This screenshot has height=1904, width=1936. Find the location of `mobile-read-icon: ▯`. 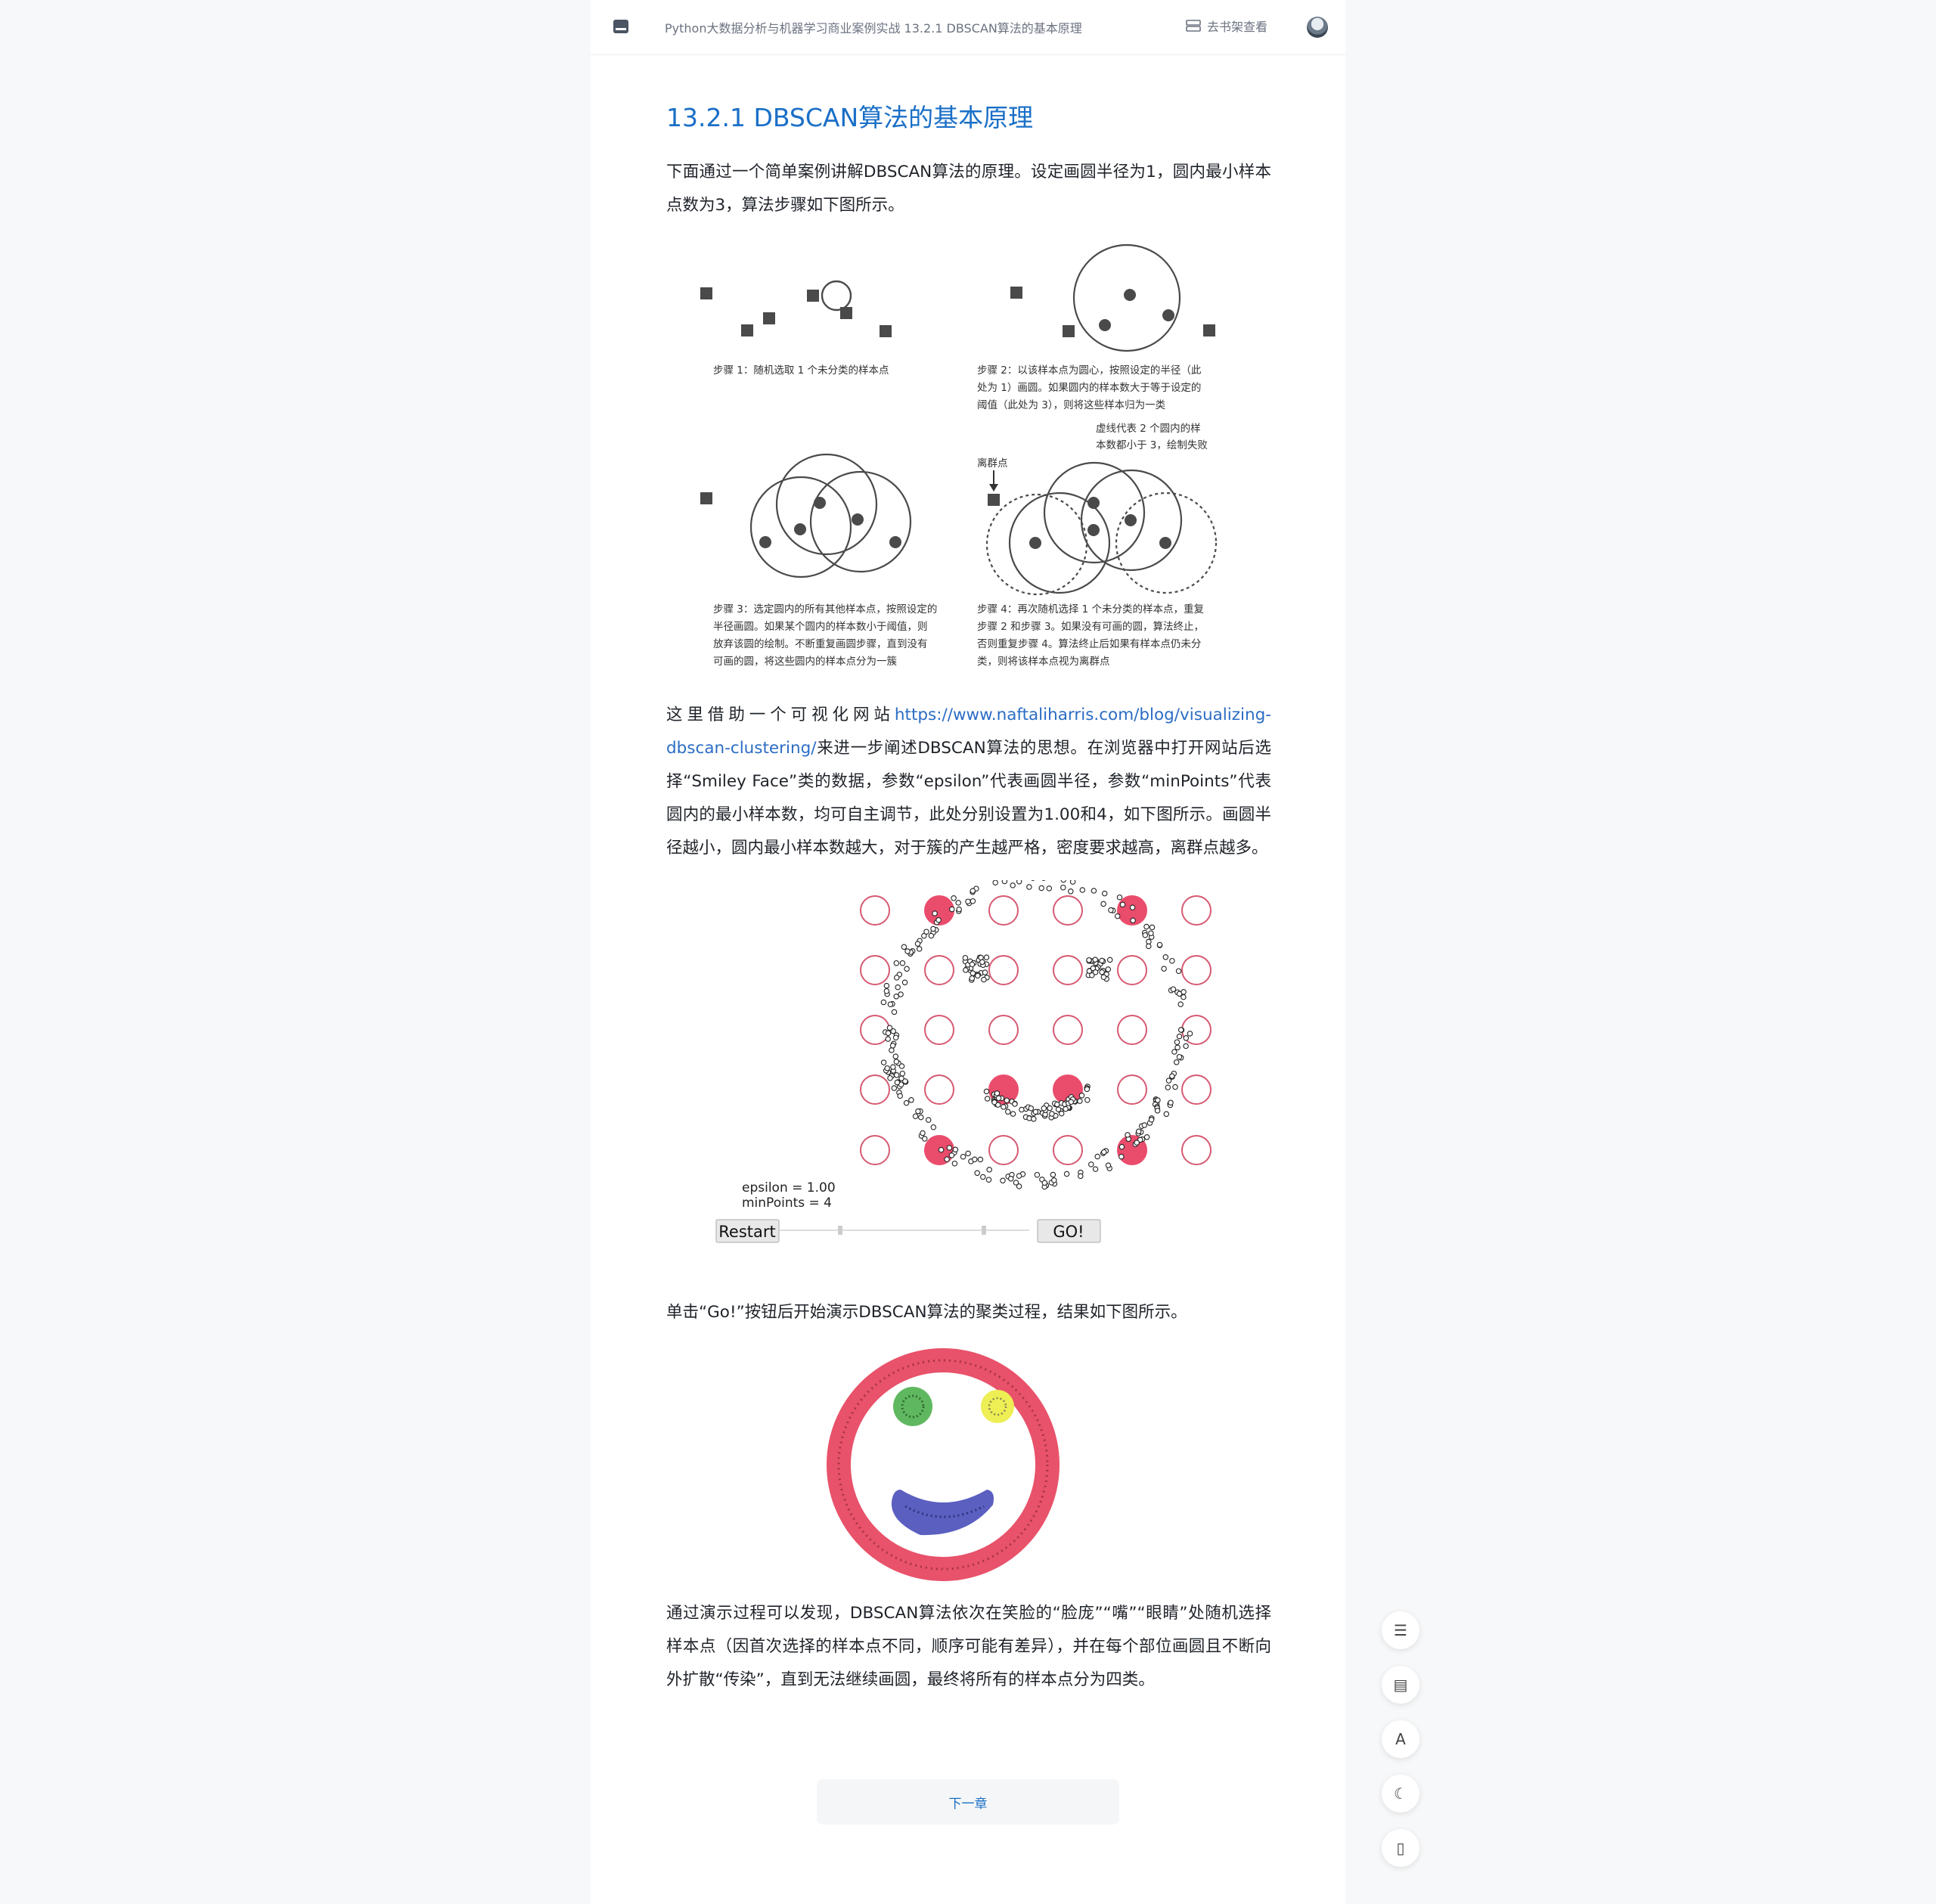

mobile-read-icon: ▯ is located at coordinates (1400, 1848).